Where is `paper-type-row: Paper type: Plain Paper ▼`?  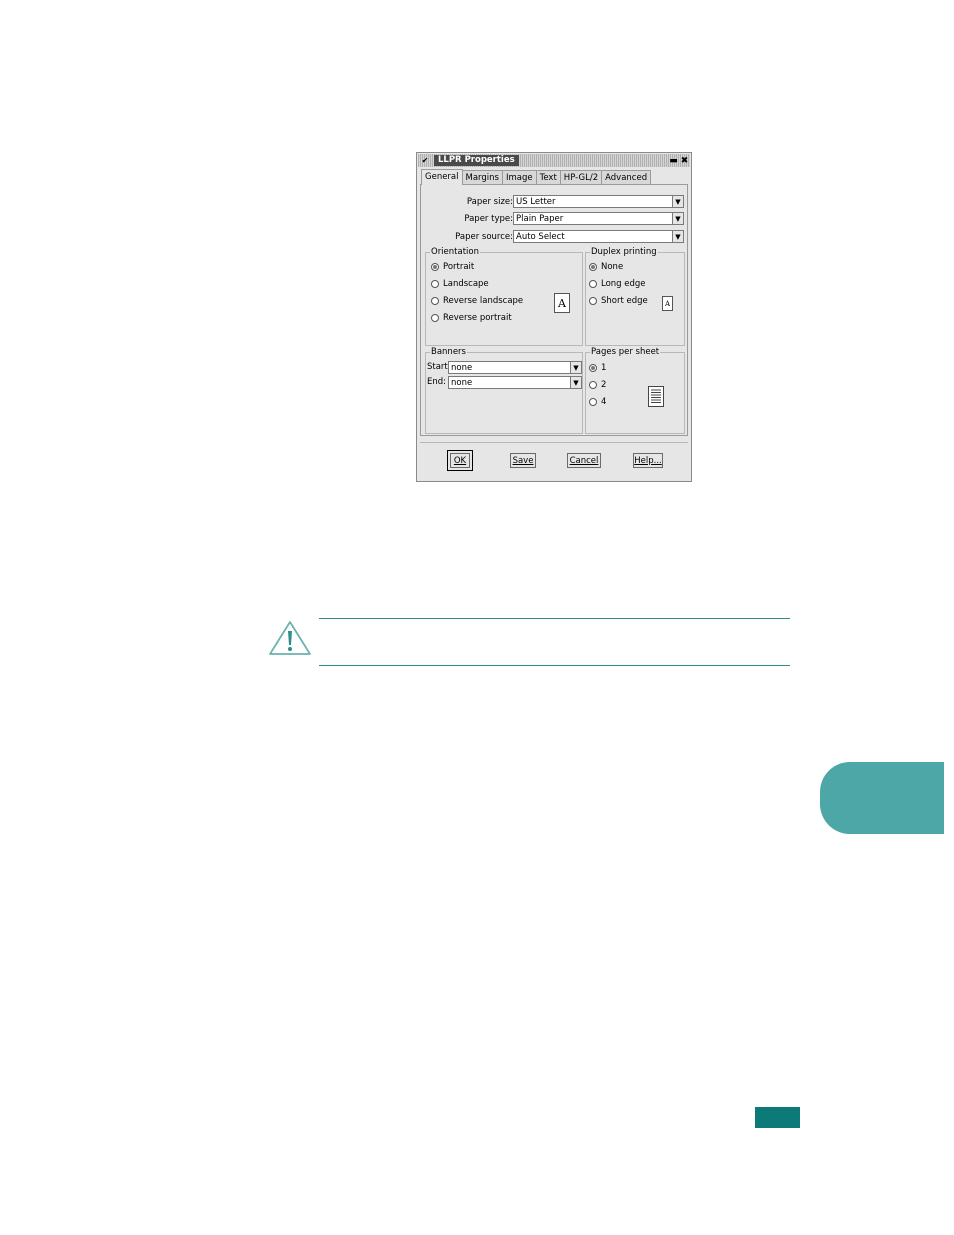
paper-type-row: Paper type: Plain Paper ▼ is located at coordinates (555, 219).